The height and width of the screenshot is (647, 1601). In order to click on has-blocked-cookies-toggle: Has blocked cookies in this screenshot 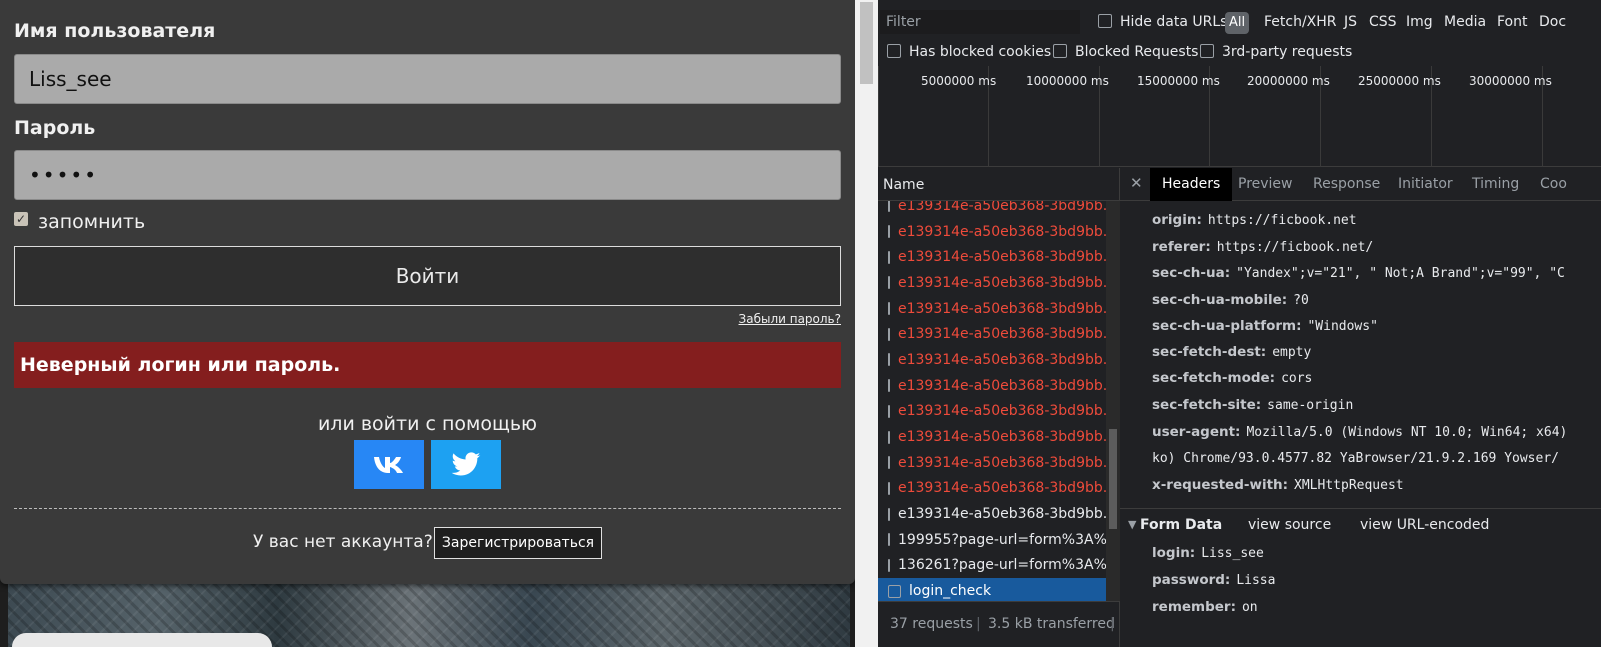, I will do `click(969, 52)`.